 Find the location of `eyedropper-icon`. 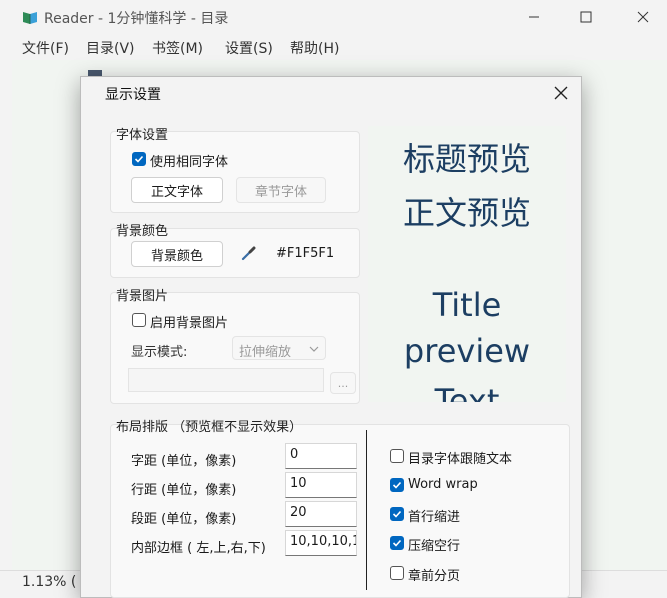

eyedropper-icon is located at coordinates (249, 253).